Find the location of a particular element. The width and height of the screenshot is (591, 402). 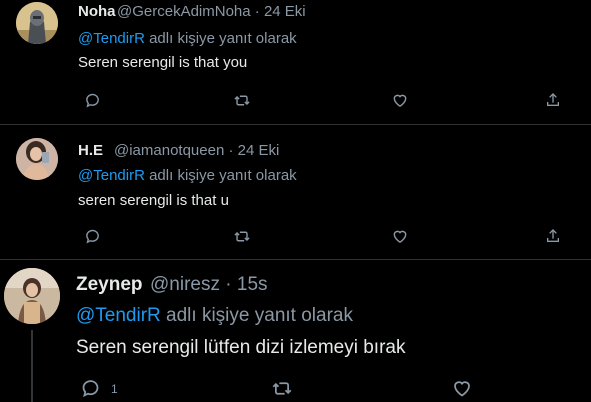

avatar-noha is located at coordinates (37, 23).